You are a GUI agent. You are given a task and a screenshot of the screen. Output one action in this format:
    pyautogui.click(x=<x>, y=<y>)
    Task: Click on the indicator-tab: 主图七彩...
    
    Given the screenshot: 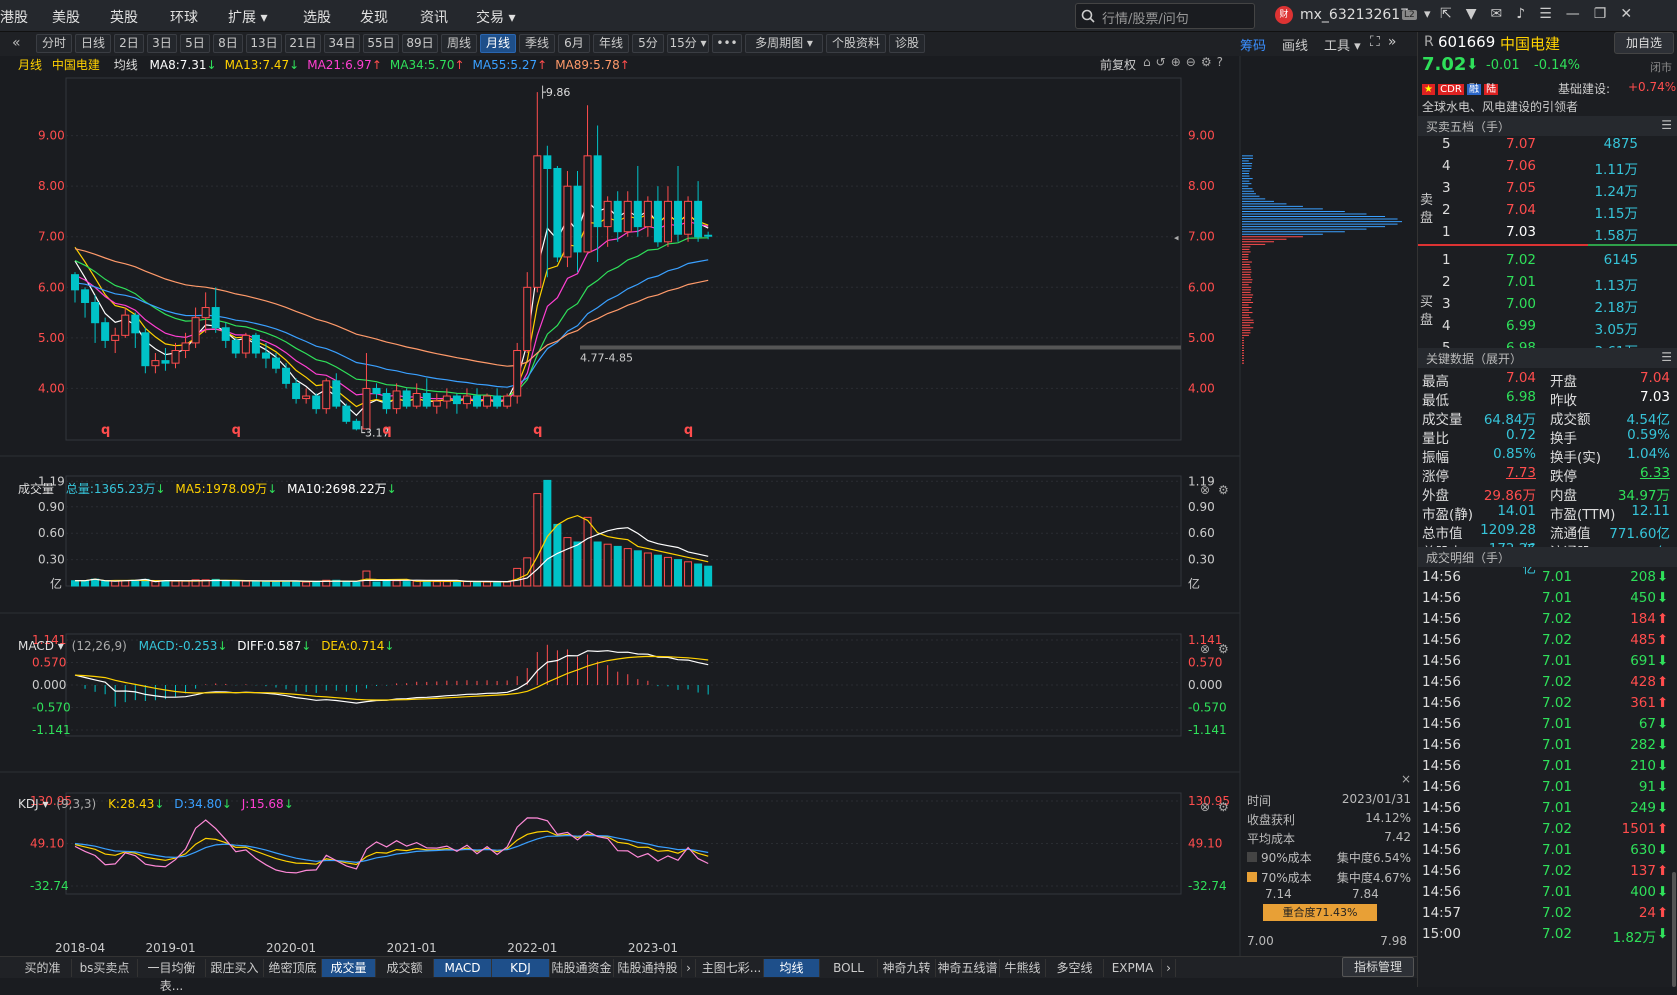 What is the action you would take?
    pyautogui.click(x=732, y=968)
    